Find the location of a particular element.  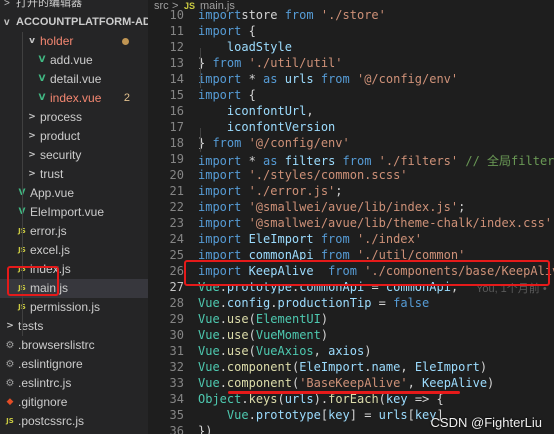

main-js-highlight-box is located at coordinates (33, 281).